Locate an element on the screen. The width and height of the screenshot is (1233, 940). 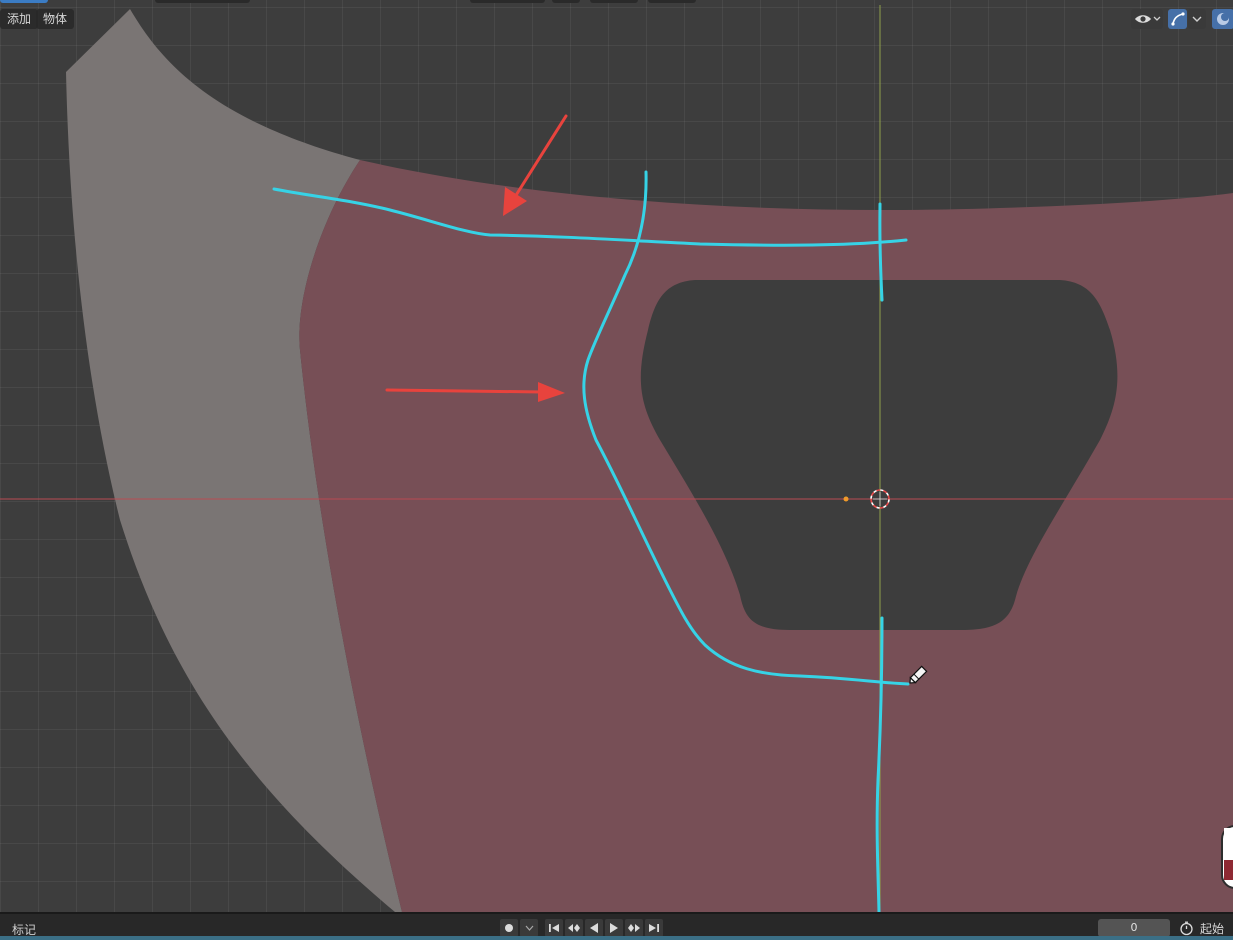
status-accent-line is located at coordinates (616, 938).